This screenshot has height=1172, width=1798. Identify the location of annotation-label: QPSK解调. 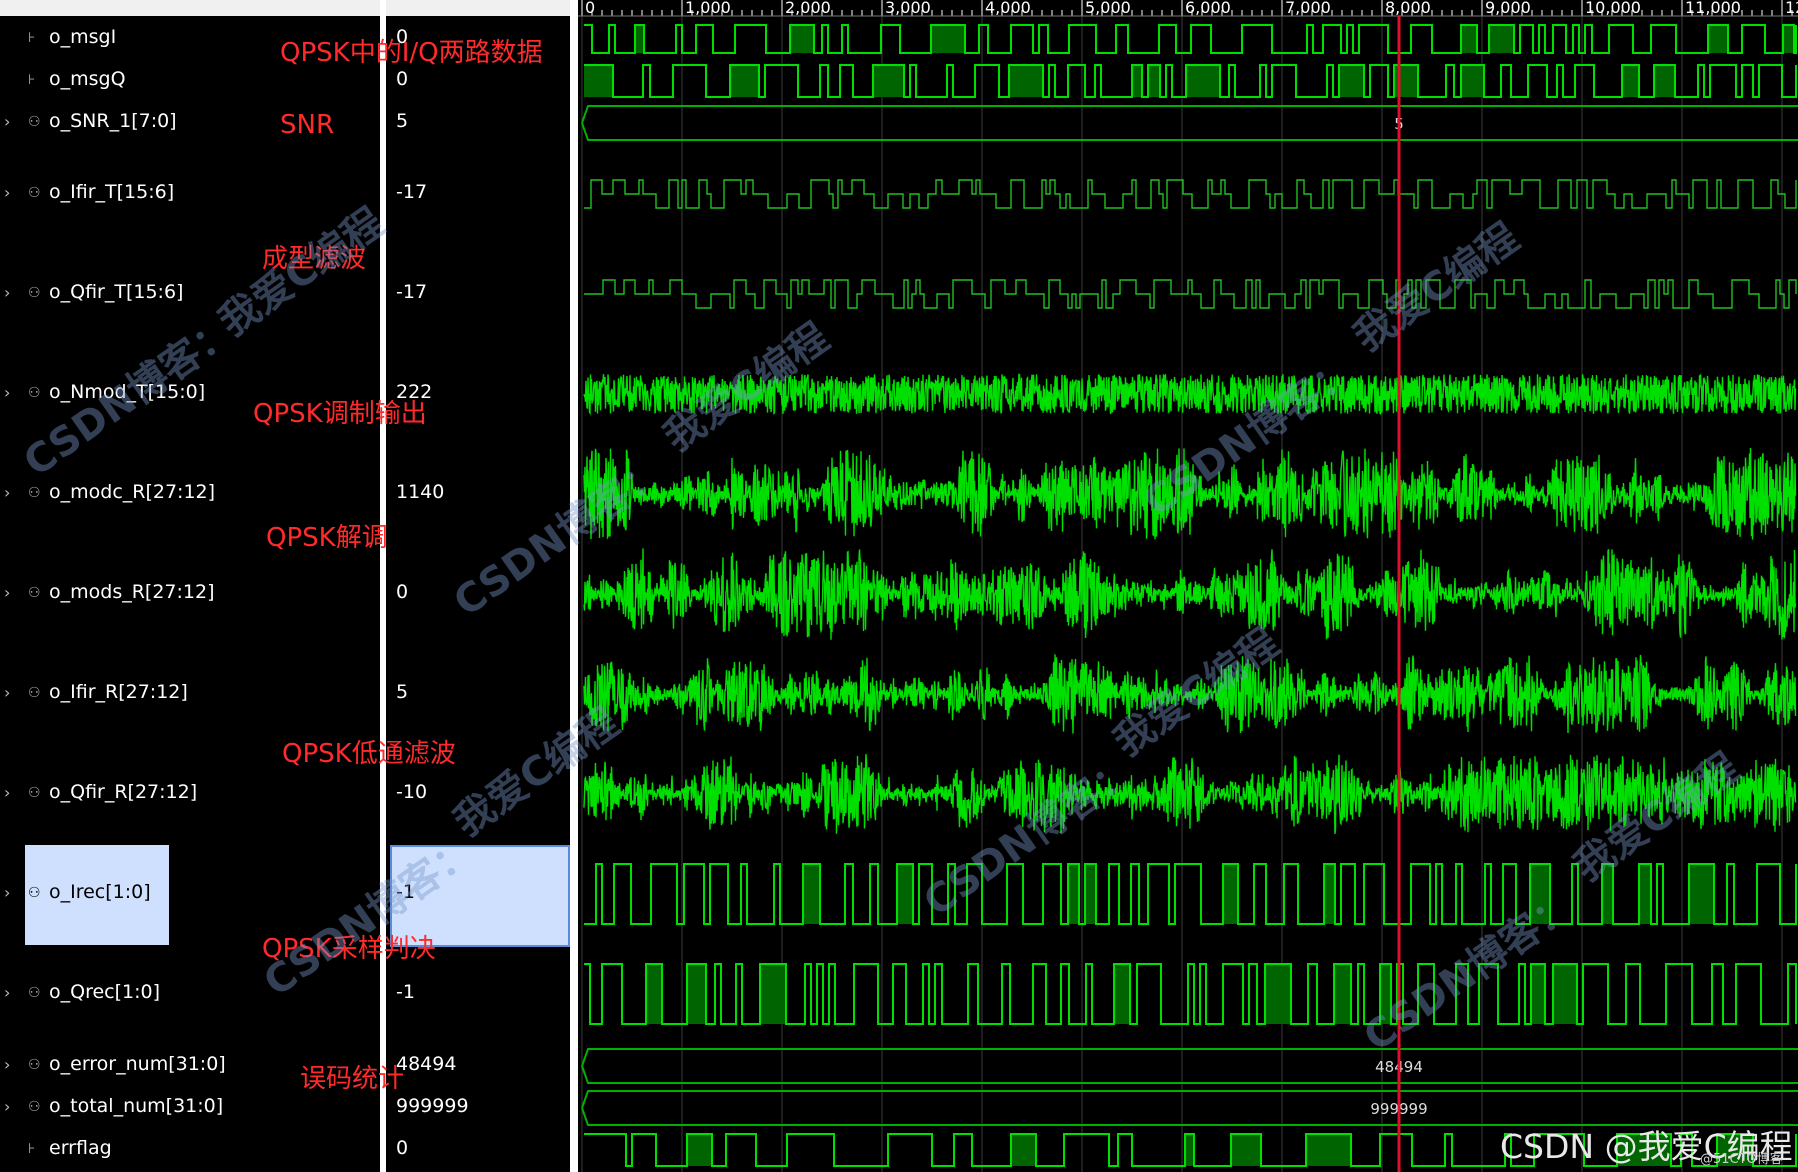
(327, 538).